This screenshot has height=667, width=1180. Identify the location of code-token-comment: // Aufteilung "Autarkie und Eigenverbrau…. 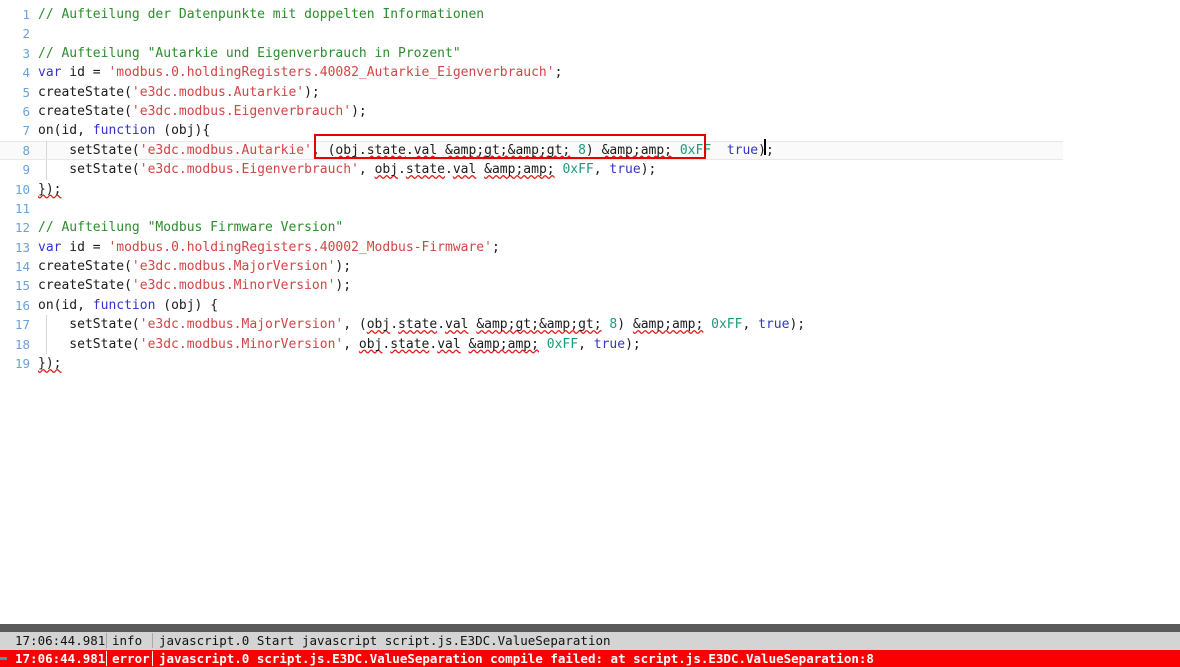
(249, 53).